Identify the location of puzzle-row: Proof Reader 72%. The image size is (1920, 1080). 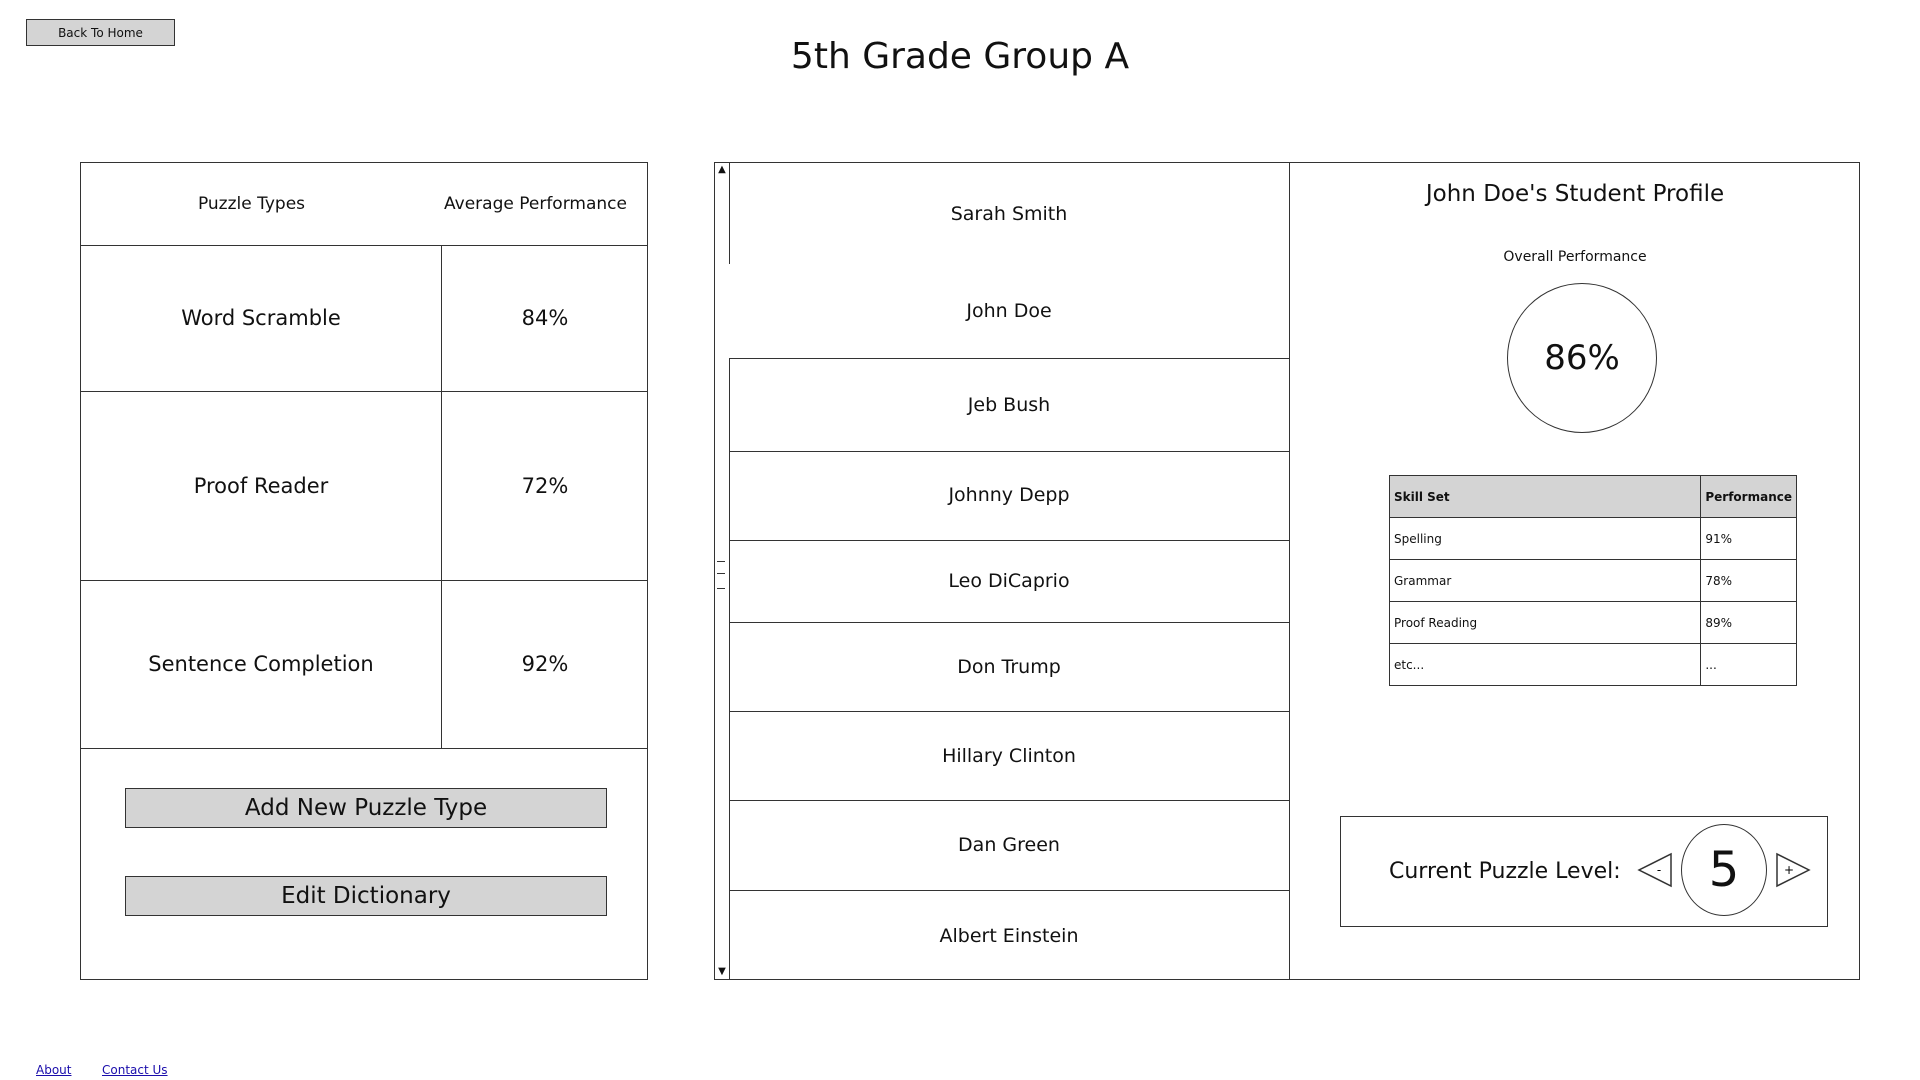
(364, 486).